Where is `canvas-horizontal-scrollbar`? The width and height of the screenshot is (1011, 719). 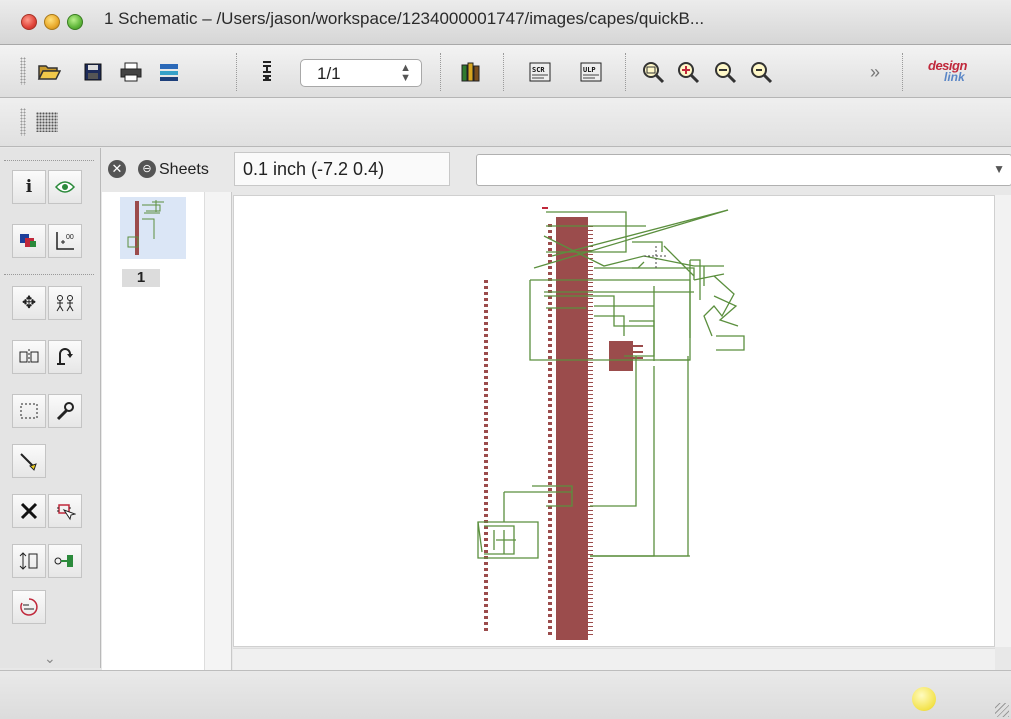 canvas-horizontal-scrollbar is located at coordinates (614, 659).